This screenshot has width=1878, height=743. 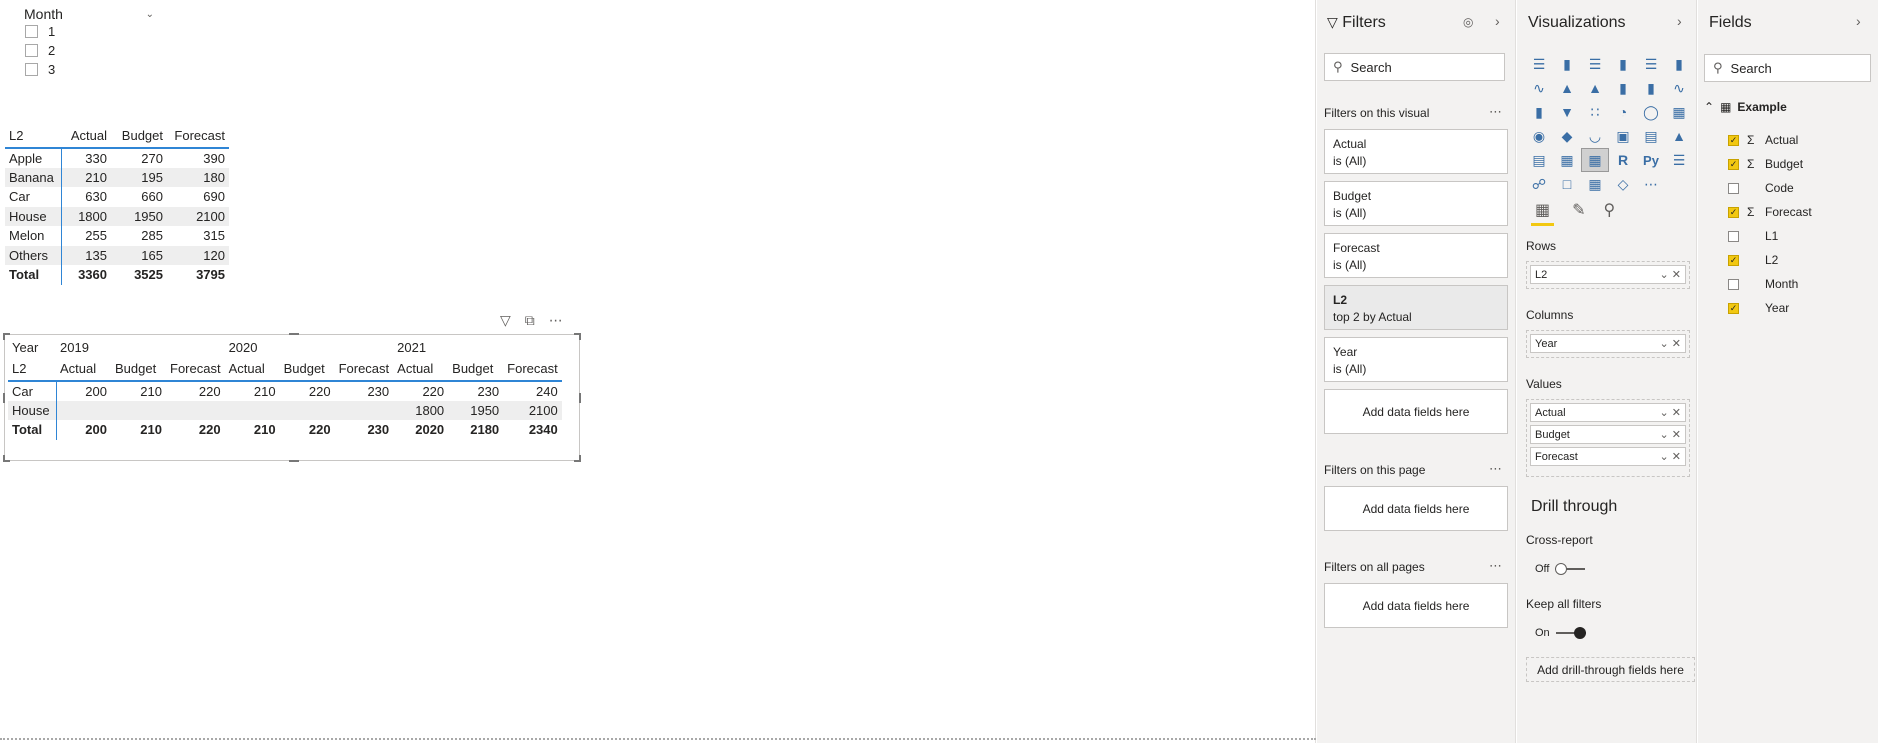 I want to click on well-field-actual: Actual ⌄ ✕, so click(x=1608, y=412).